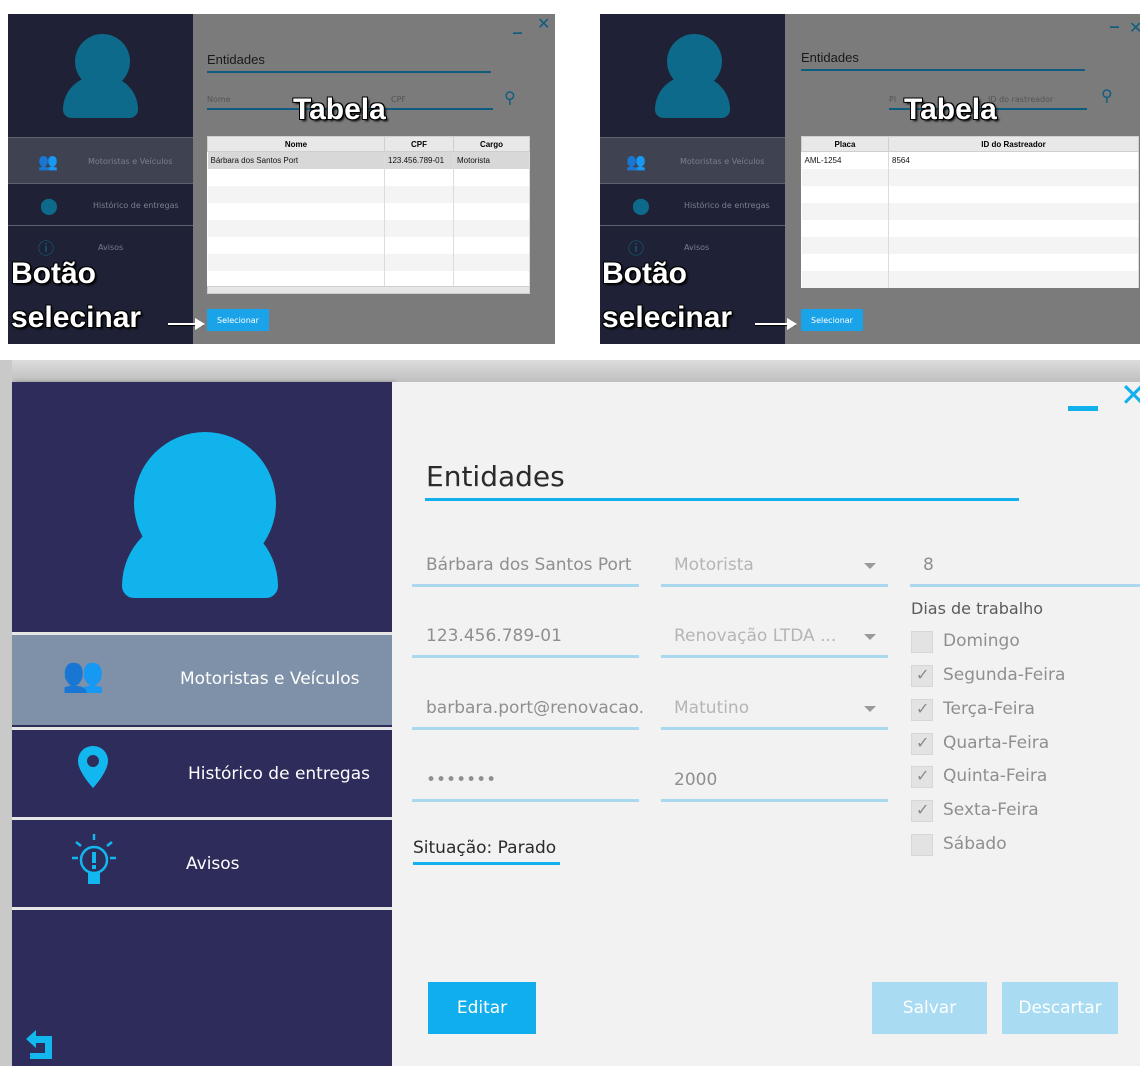  I want to click on checkbox-sabado, so click(922, 845).